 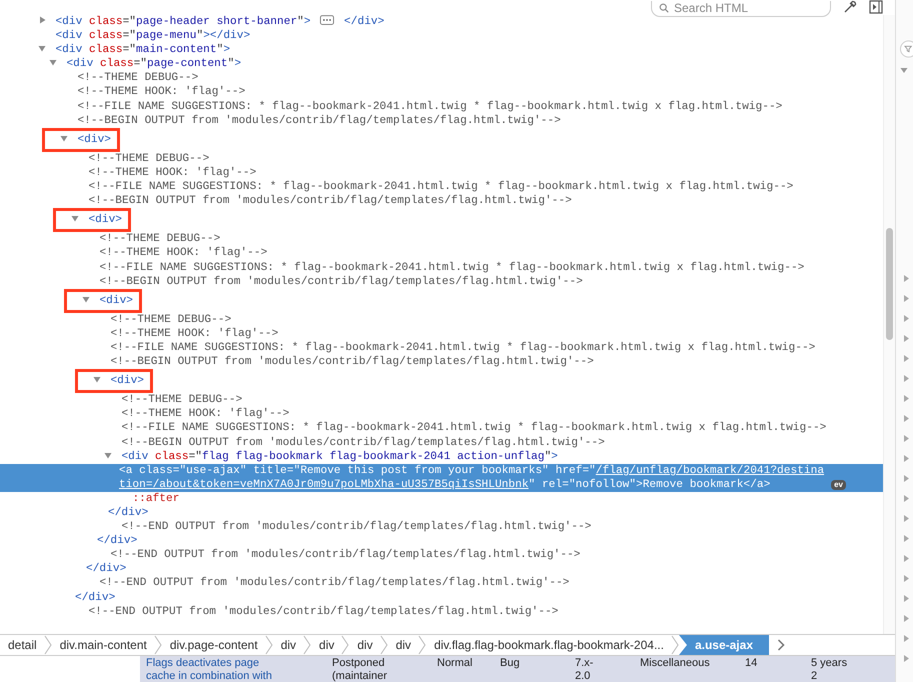 I want to click on html-comment: <!--FILE NAME SUGGESTIONS: * flag--bookmark-2041.html.twig * flag--bookmark.html.twig x flag.html.twig-->, so click(x=441, y=187).